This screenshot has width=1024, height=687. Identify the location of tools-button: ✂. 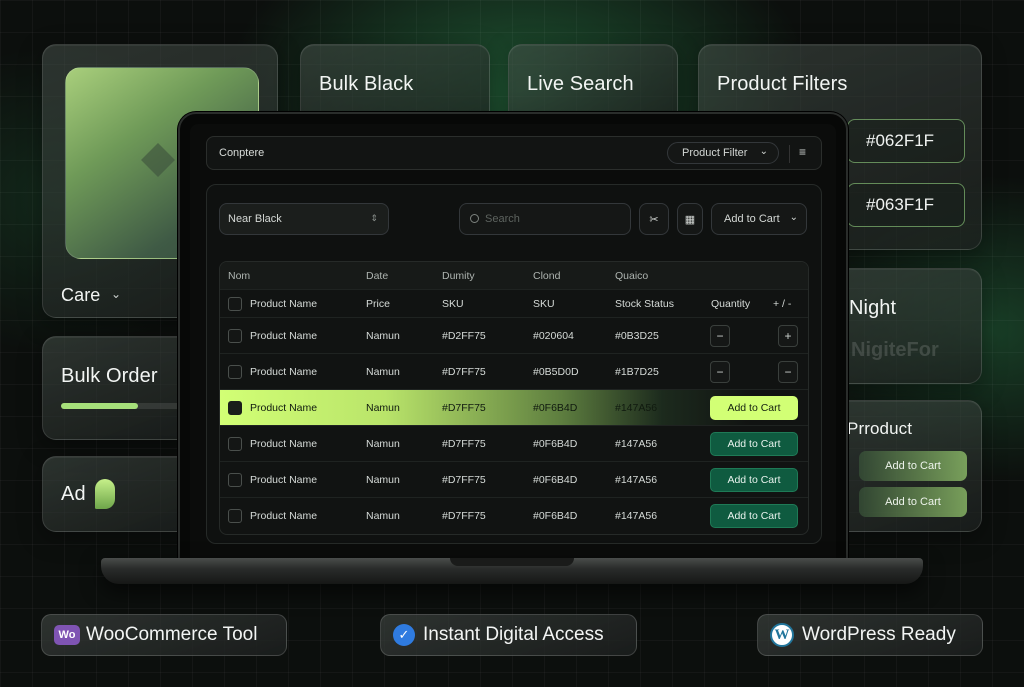
(654, 219).